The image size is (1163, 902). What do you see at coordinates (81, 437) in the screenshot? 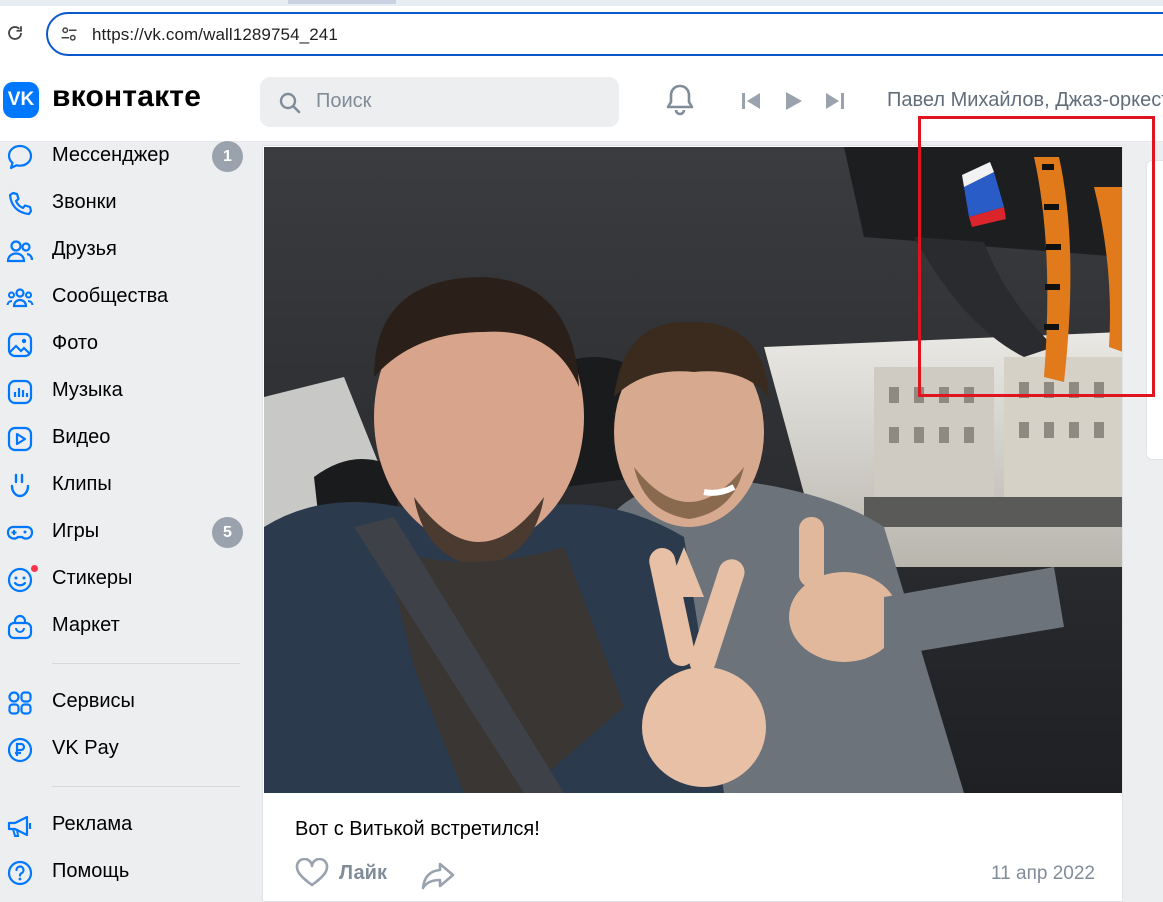
I see `sidebar-item-label: Видео` at bounding box center [81, 437].